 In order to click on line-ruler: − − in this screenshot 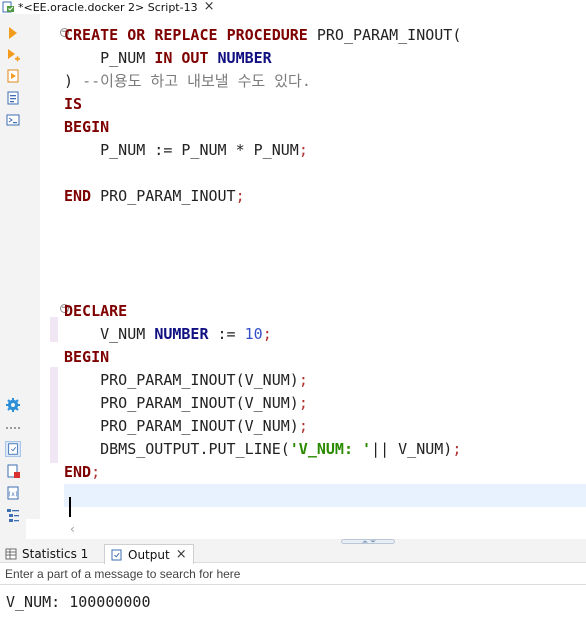, I will do `click(54, 266)`.